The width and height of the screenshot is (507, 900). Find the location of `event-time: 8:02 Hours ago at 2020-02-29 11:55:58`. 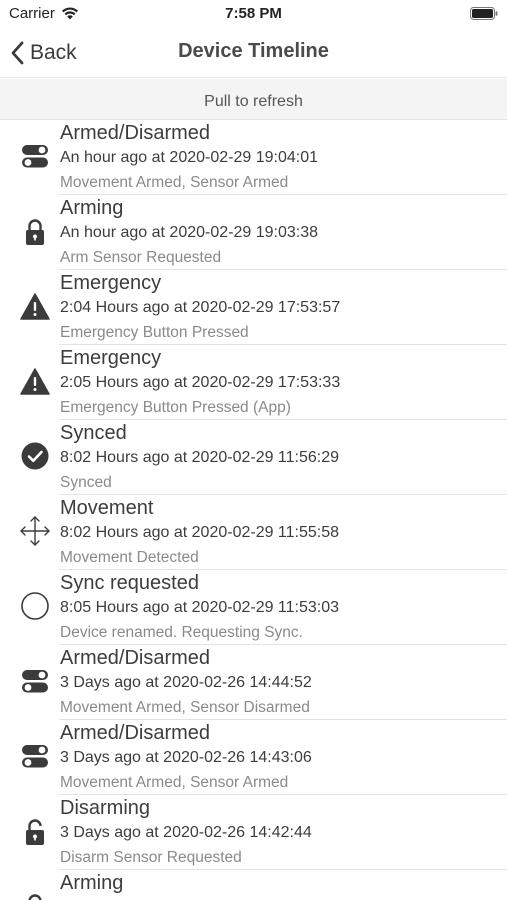

event-time: 8:02 Hours ago at 2020-02-29 11:55:58 is located at coordinates (200, 532).